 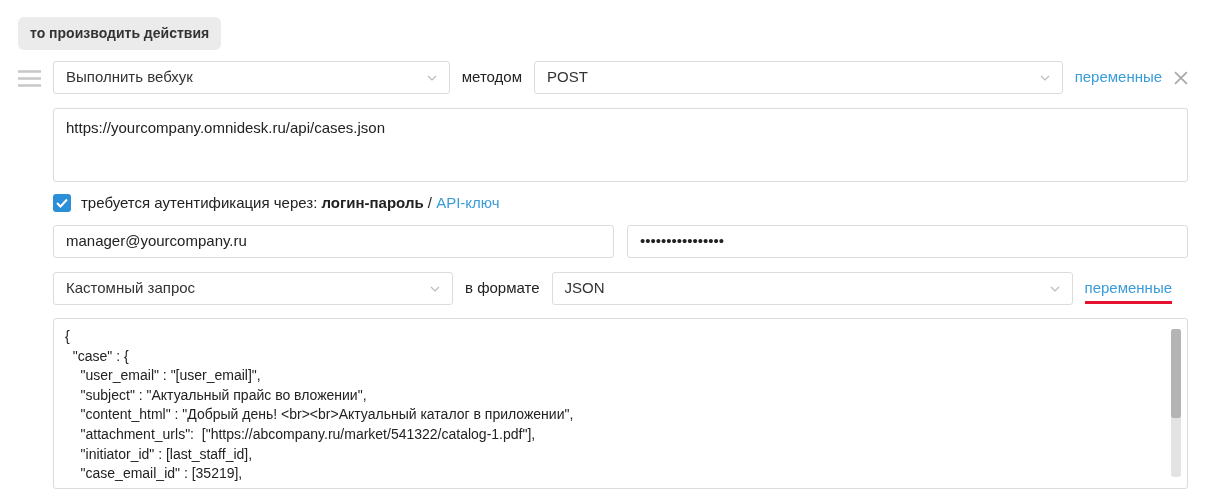 I want to click on code-line: "subject" : "Актуальный прайс во вложении",, so click(x=223, y=395).